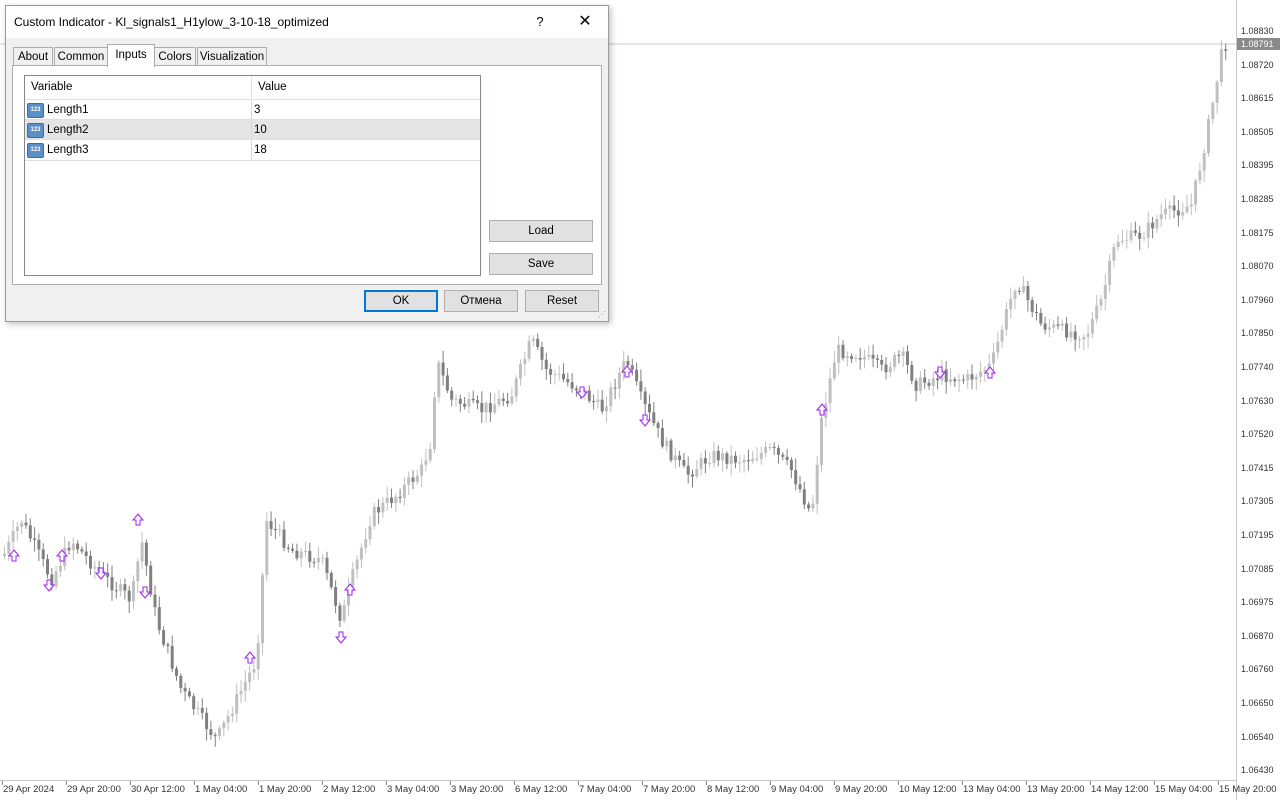  Describe the element at coordinates (257, 110) in the screenshot. I see `value-field: 3` at that location.